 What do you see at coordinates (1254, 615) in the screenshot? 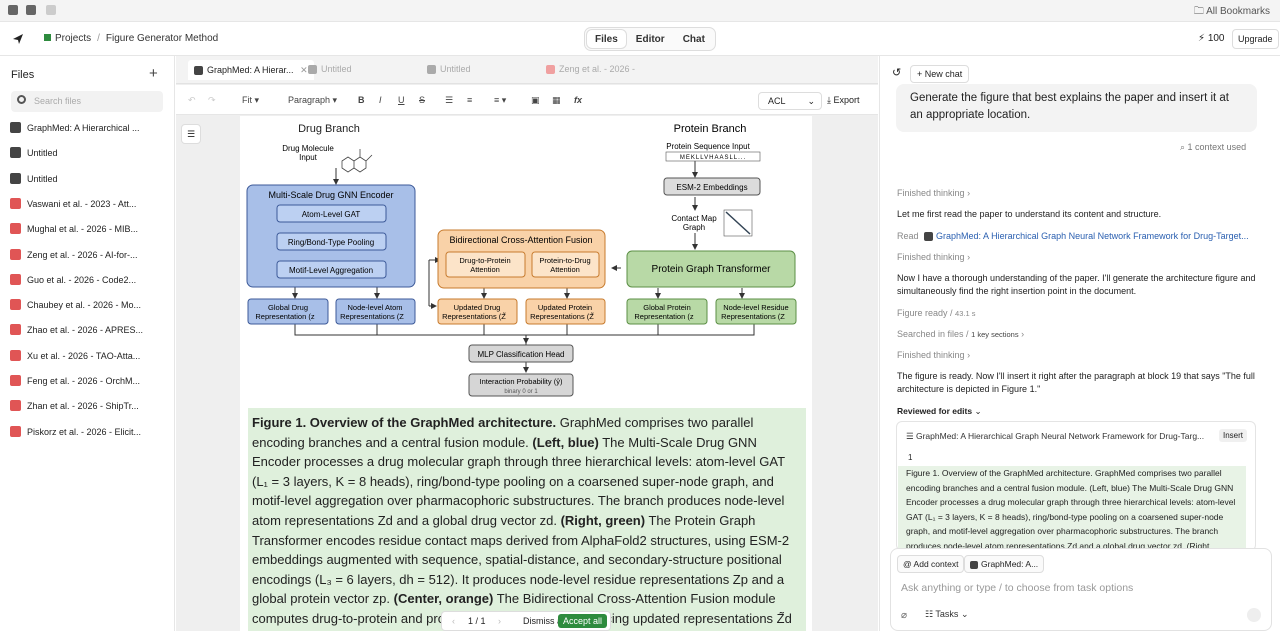
I see `send-icon` at bounding box center [1254, 615].